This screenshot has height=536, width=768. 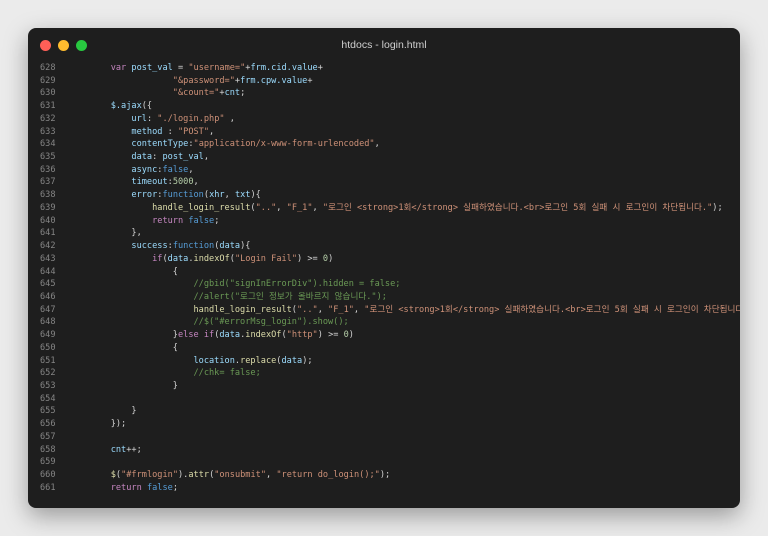 I want to click on code-token: false, so click(x=201, y=220).